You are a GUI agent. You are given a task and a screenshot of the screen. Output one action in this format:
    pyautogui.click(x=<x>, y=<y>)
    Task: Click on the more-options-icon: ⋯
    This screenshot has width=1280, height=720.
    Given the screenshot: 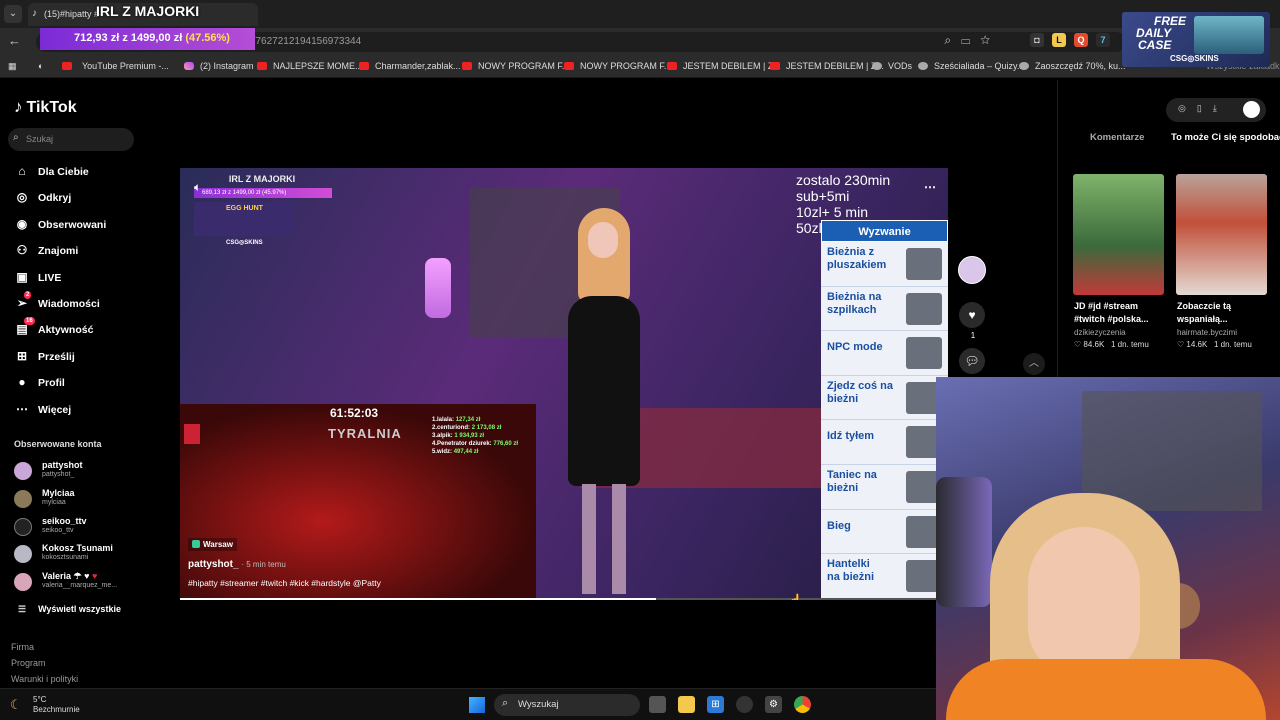 What is the action you would take?
    pyautogui.click(x=930, y=187)
    